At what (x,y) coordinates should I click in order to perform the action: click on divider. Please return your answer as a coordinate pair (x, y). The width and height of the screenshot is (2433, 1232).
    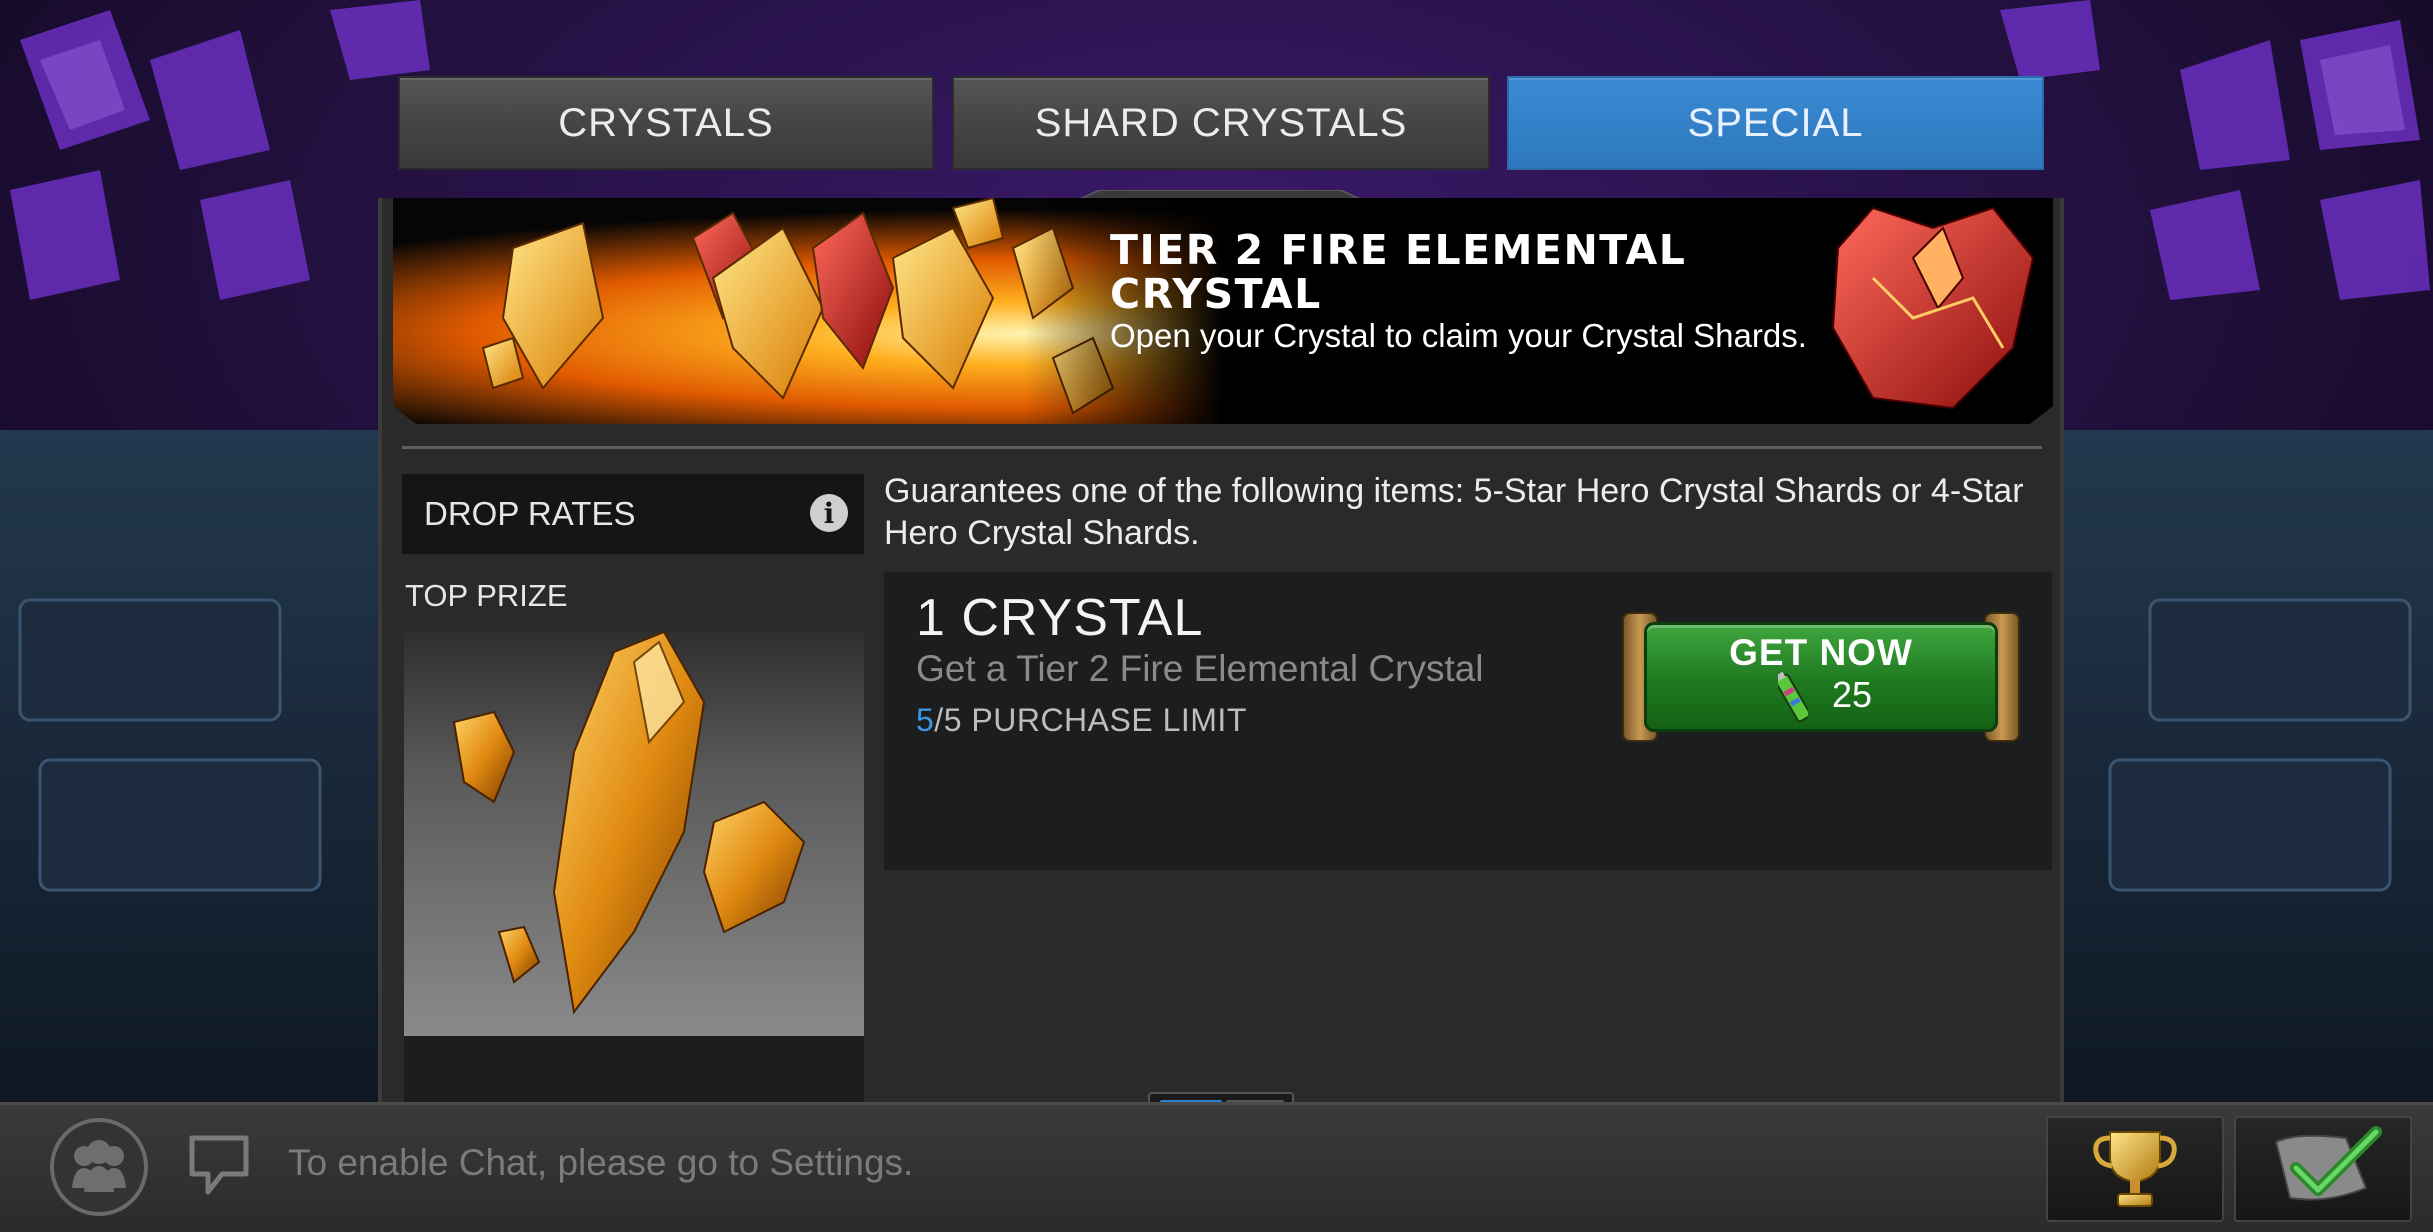
    Looking at the image, I should click on (1222, 447).